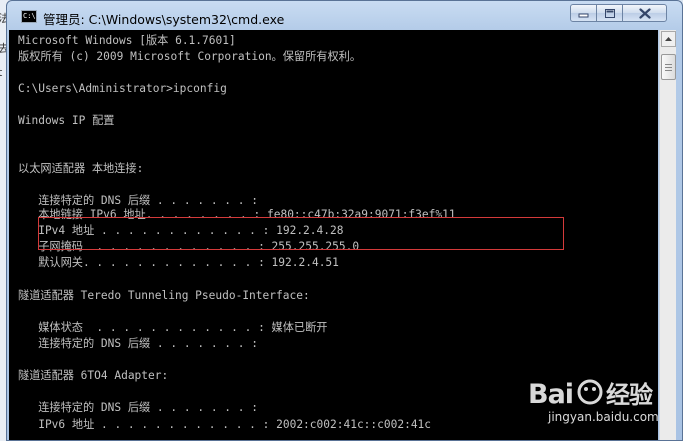 Image resolution: width=683 pixels, height=441 pixels. I want to click on console-line: Microsoft Windows [版本 6.1.7601], so click(127, 40).